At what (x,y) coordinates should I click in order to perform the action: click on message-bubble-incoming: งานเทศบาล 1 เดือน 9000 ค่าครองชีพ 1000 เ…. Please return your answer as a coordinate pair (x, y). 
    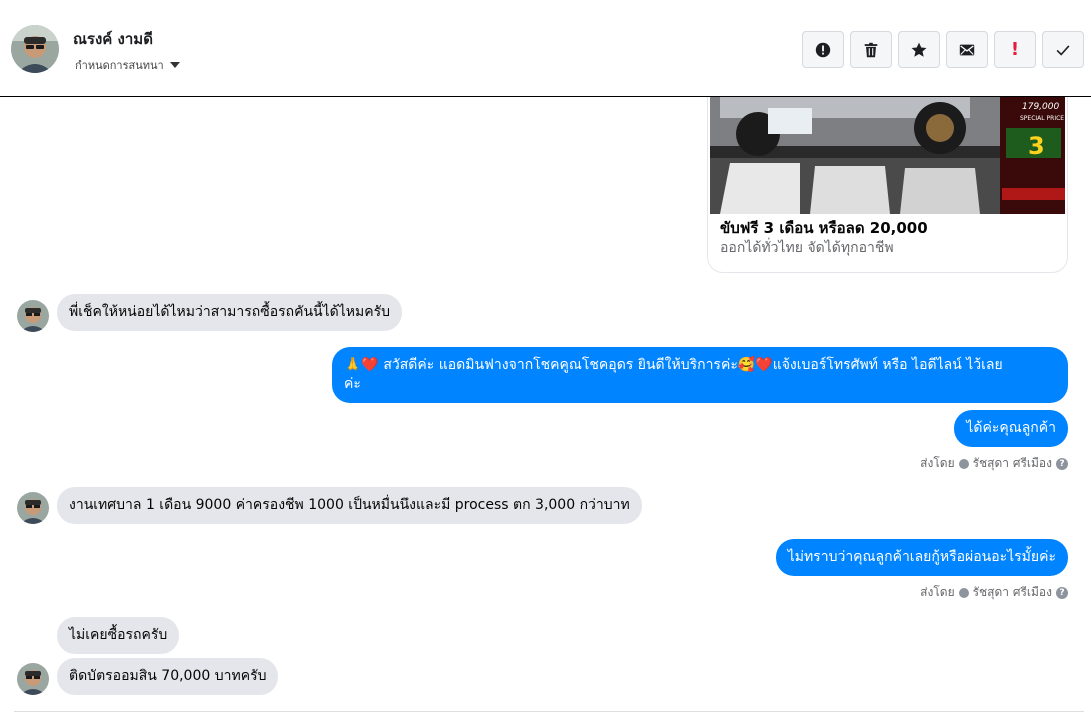
    Looking at the image, I should click on (349, 505).